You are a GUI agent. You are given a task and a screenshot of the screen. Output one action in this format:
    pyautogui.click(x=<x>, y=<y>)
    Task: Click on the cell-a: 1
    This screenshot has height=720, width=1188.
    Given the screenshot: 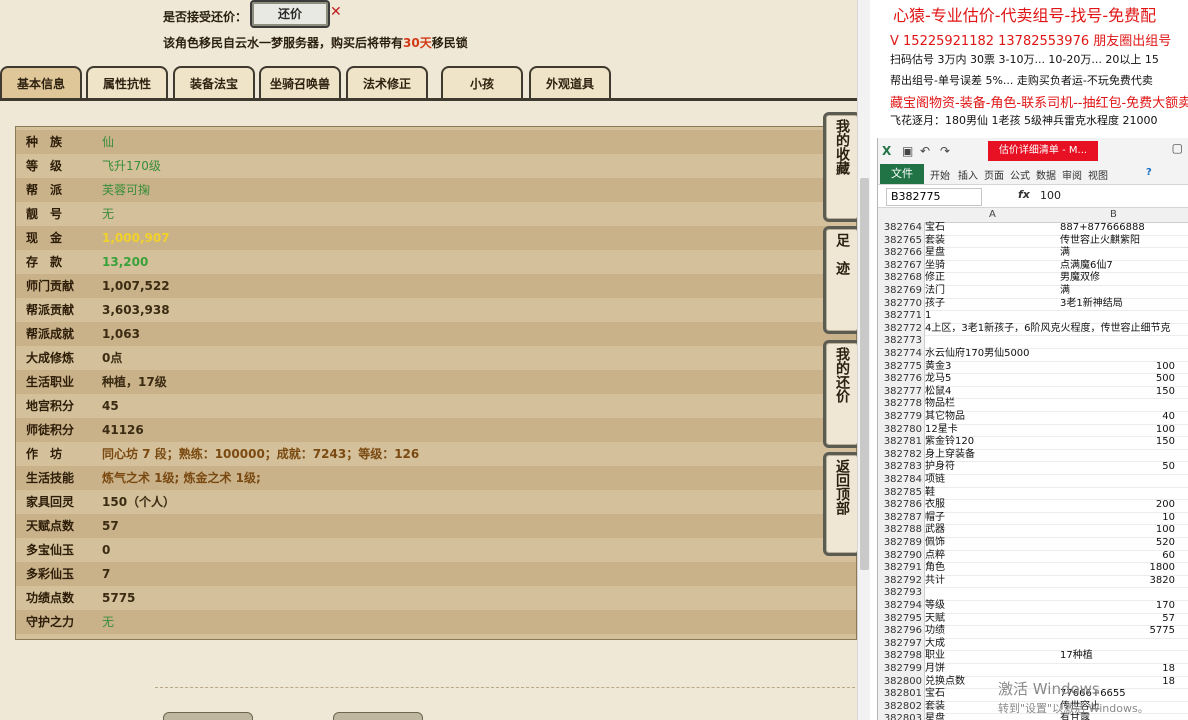 What is the action you would take?
    pyautogui.click(x=928, y=316)
    